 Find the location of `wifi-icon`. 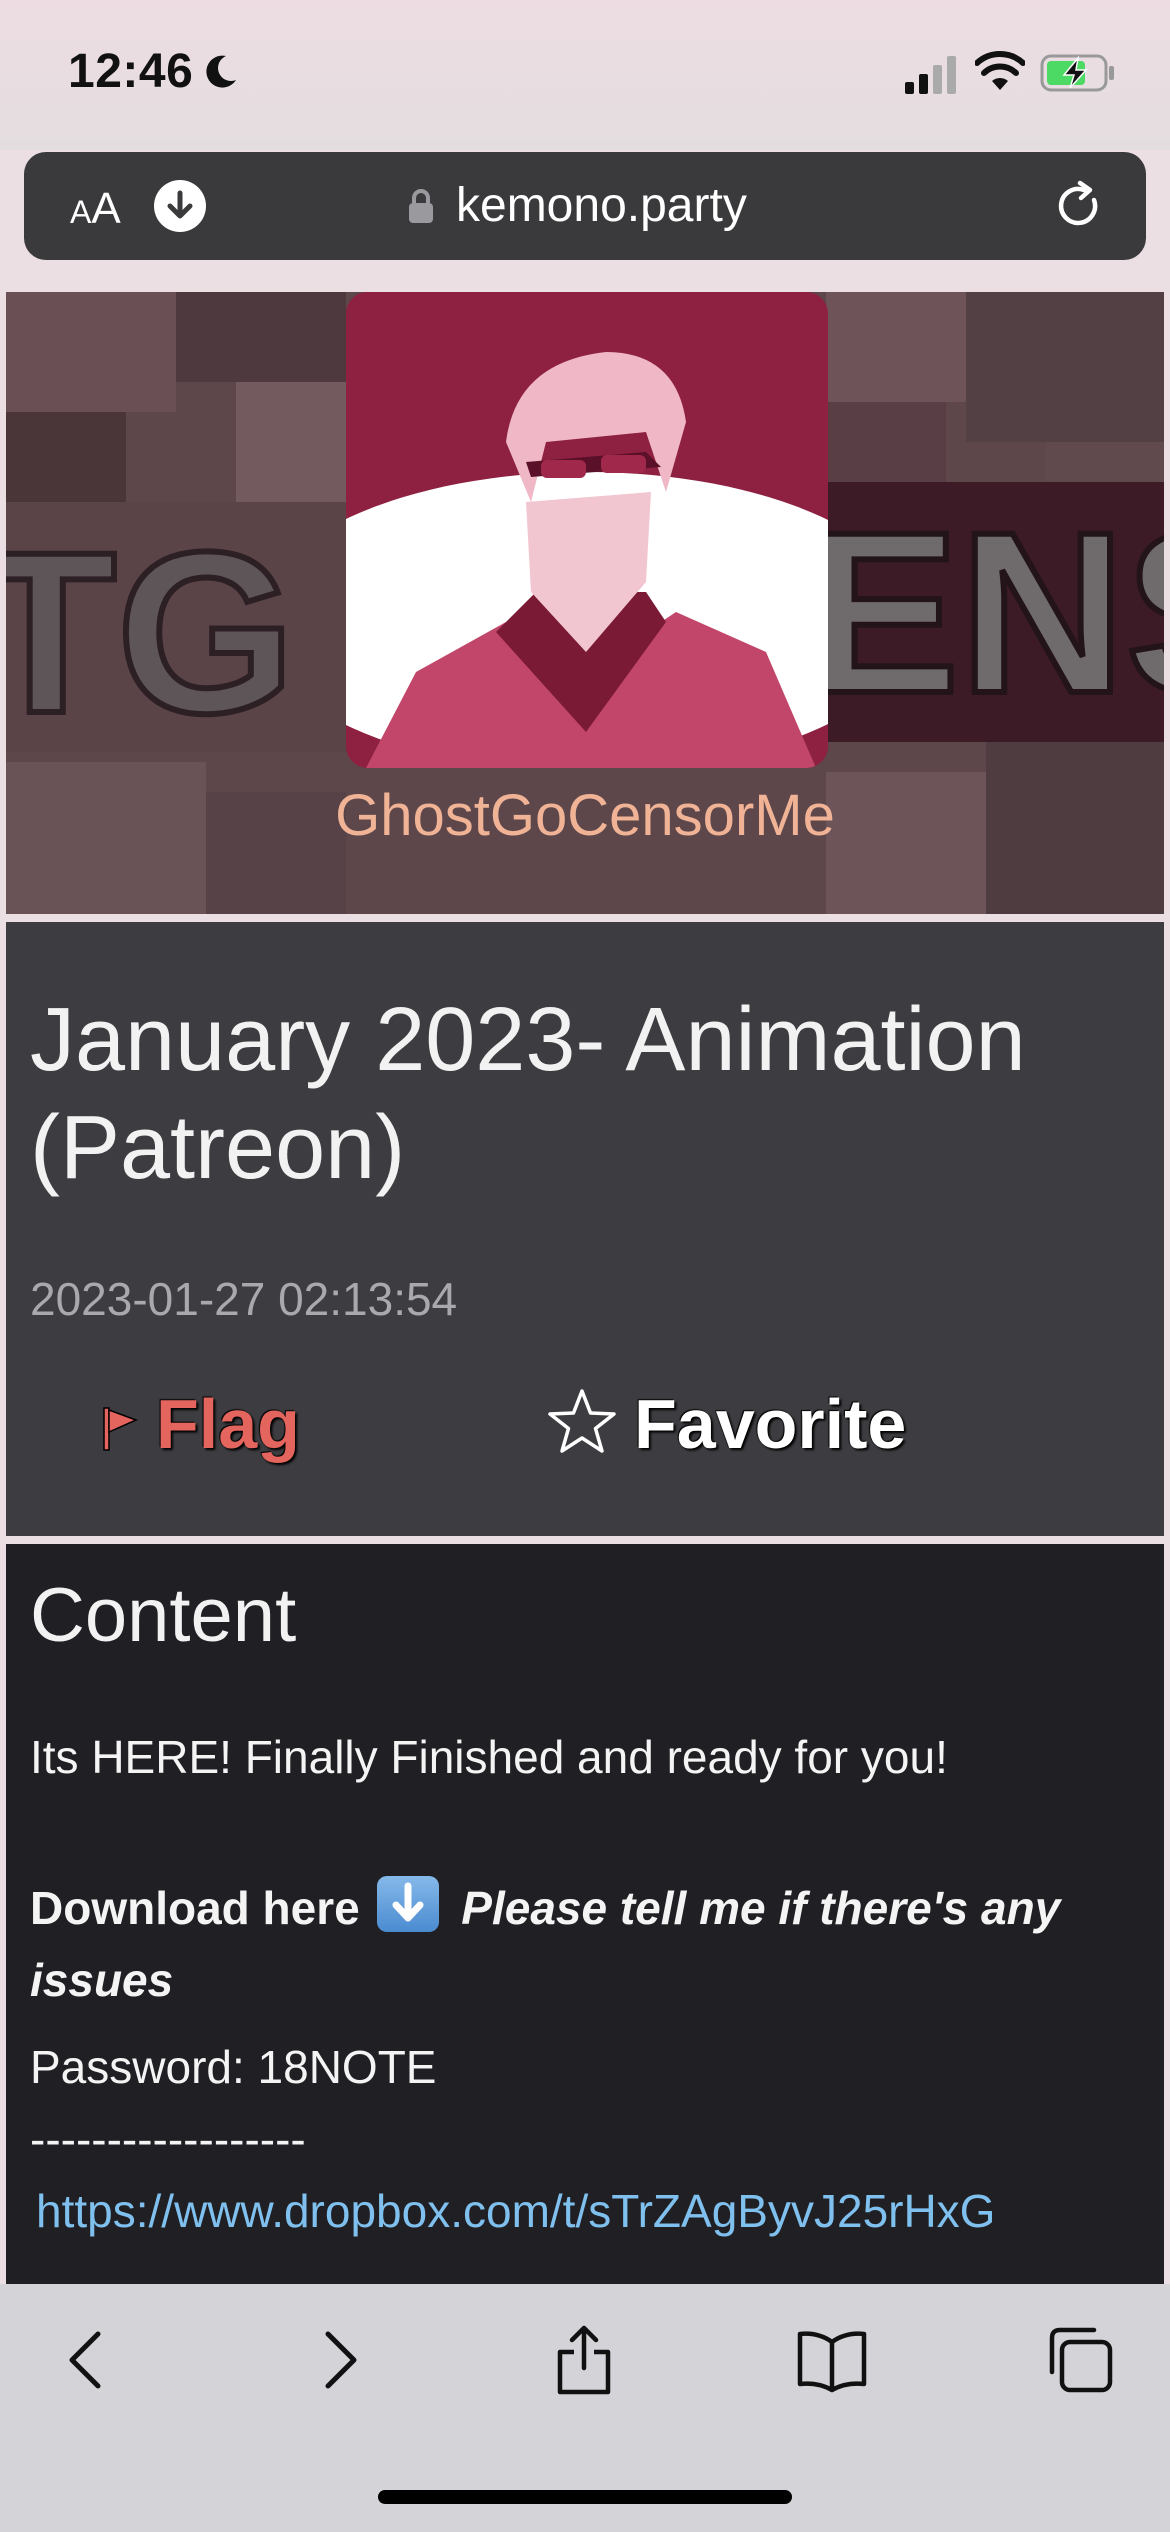

wifi-icon is located at coordinates (1000, 70).